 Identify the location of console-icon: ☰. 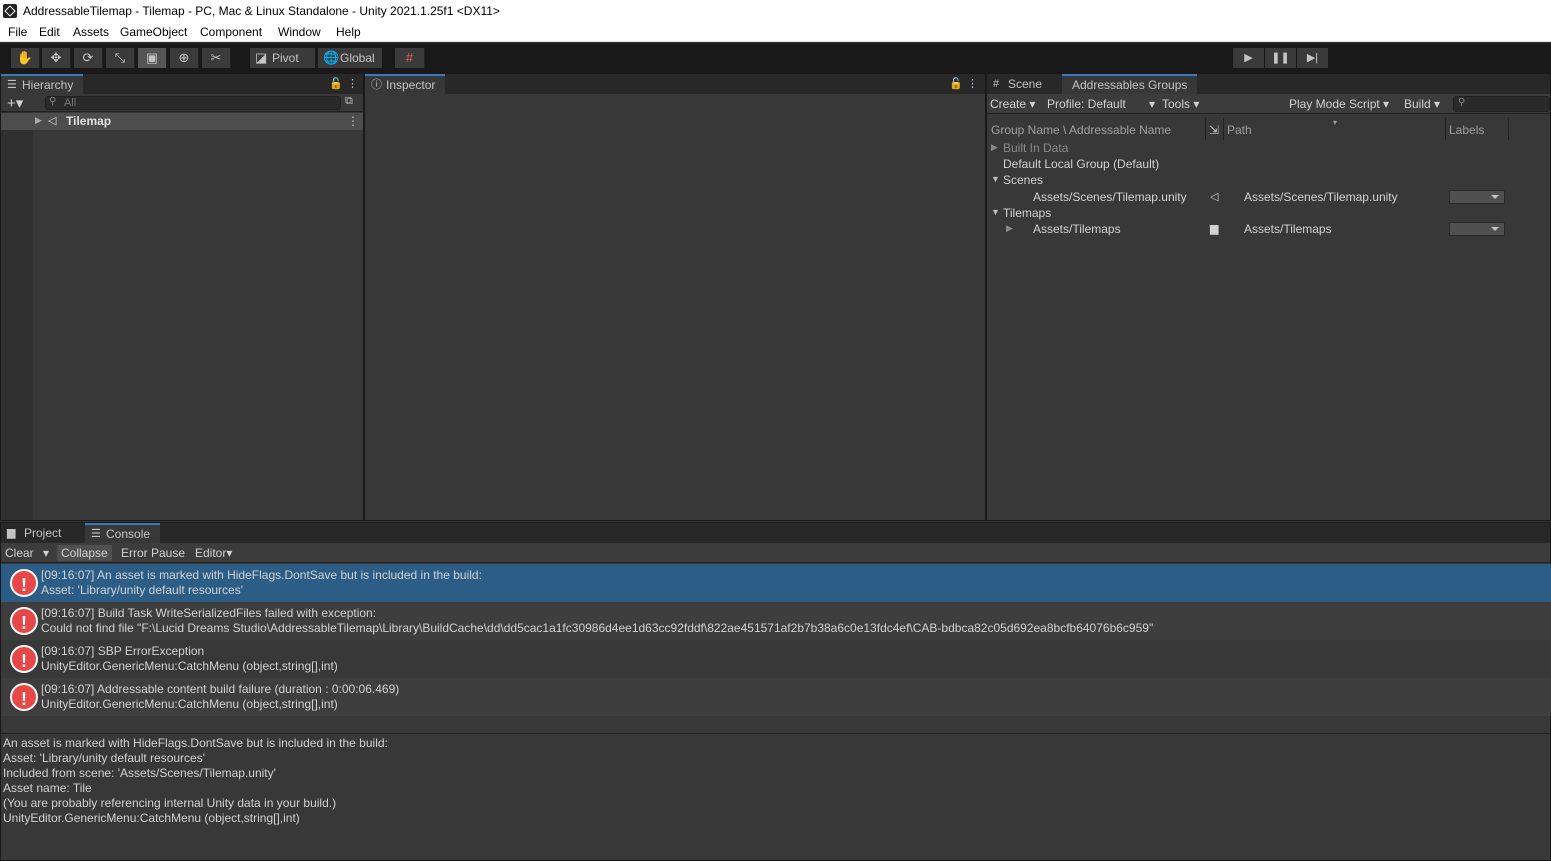
(96, 534).